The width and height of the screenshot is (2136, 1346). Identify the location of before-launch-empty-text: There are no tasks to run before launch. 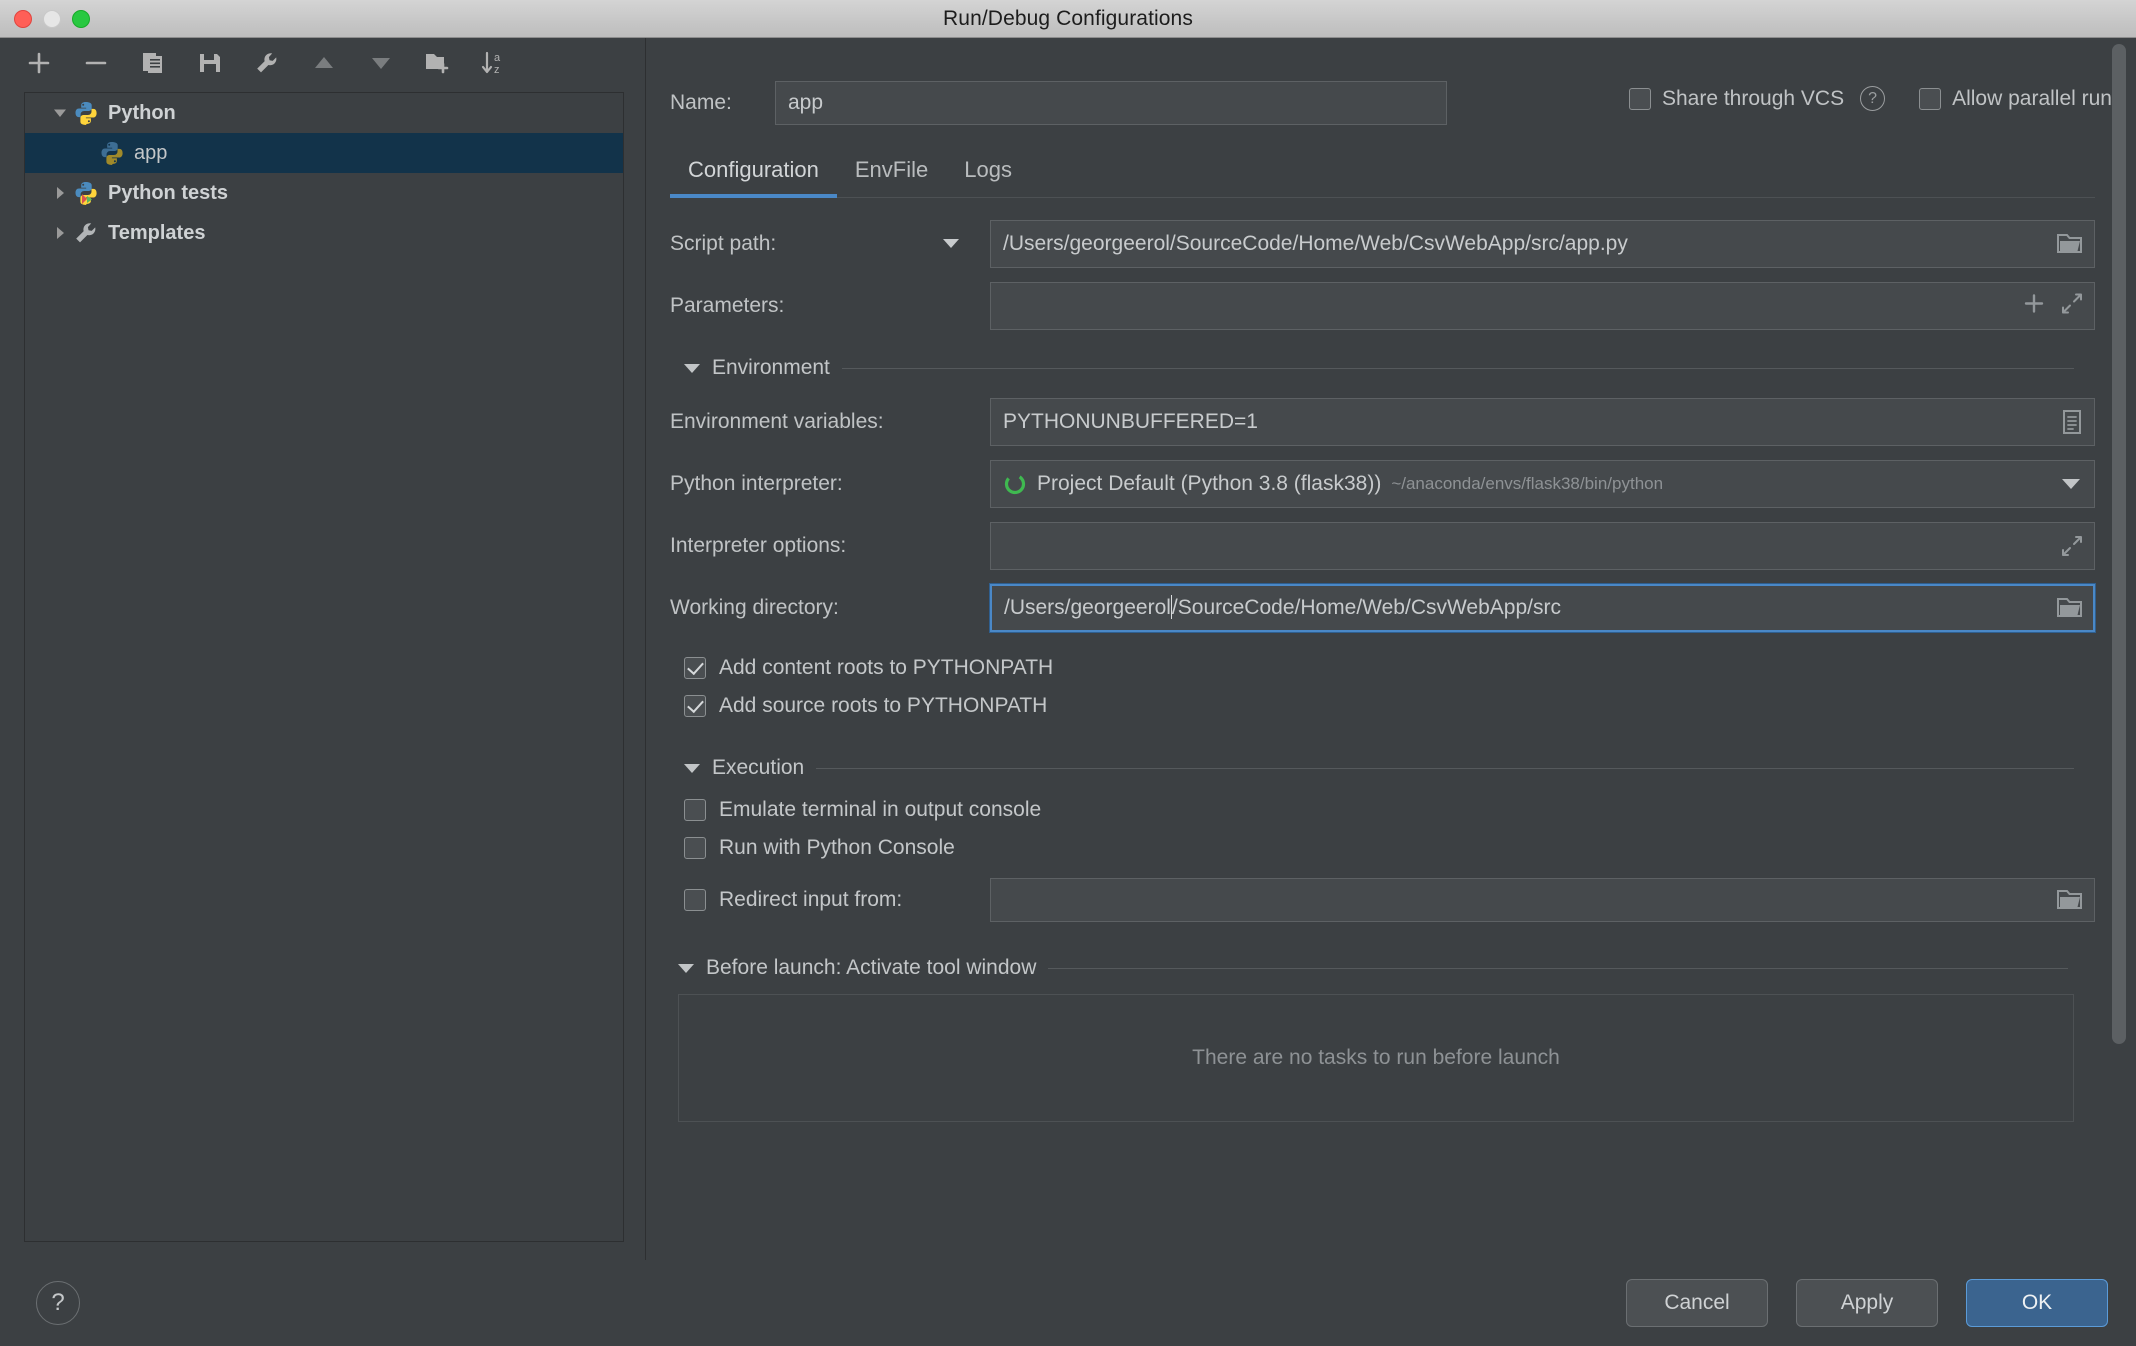
(1376, 1057).